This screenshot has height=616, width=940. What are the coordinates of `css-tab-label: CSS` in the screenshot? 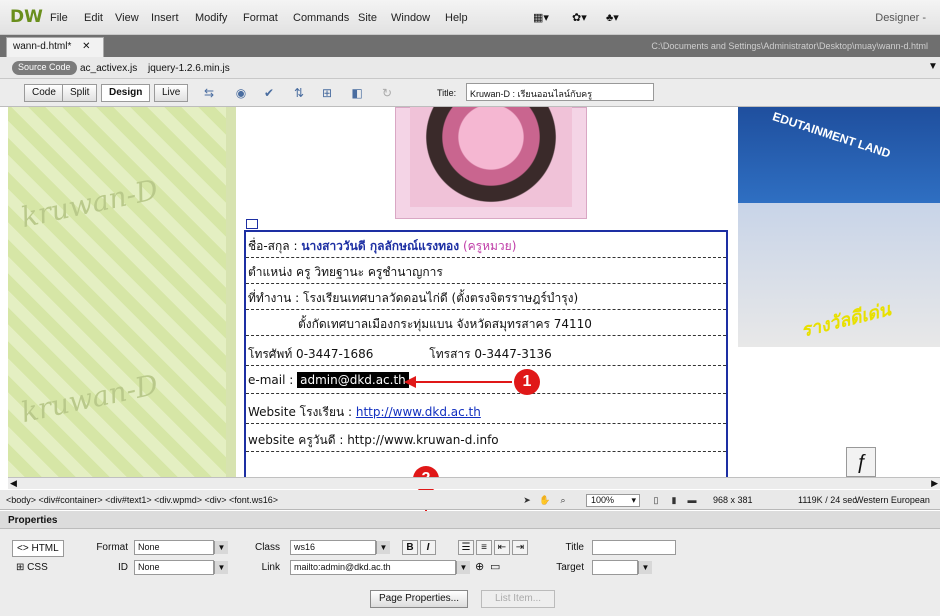 It's located at (37, 567).